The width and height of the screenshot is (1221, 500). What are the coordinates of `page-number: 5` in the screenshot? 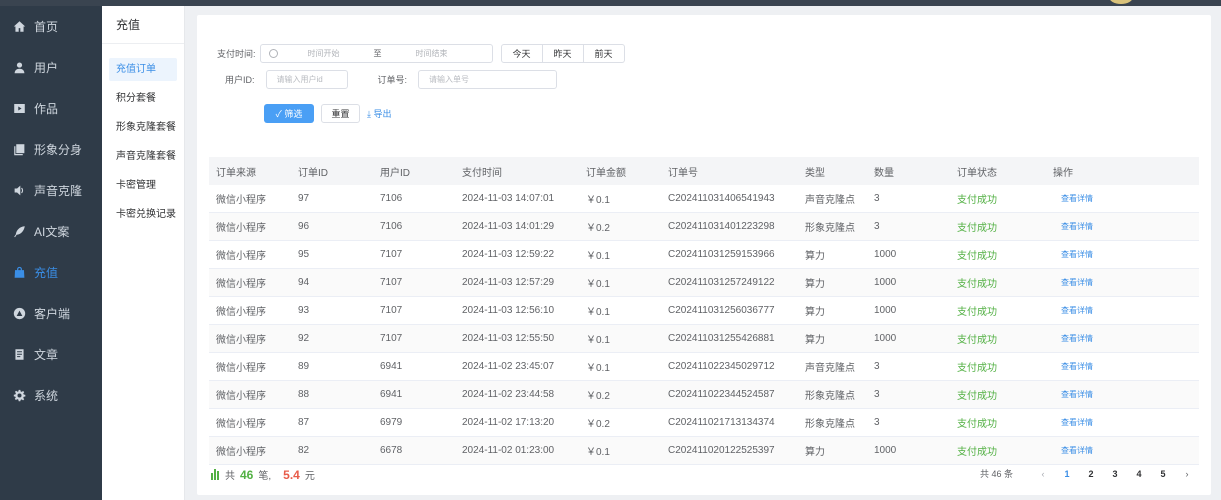 It's located at (1163, 474).